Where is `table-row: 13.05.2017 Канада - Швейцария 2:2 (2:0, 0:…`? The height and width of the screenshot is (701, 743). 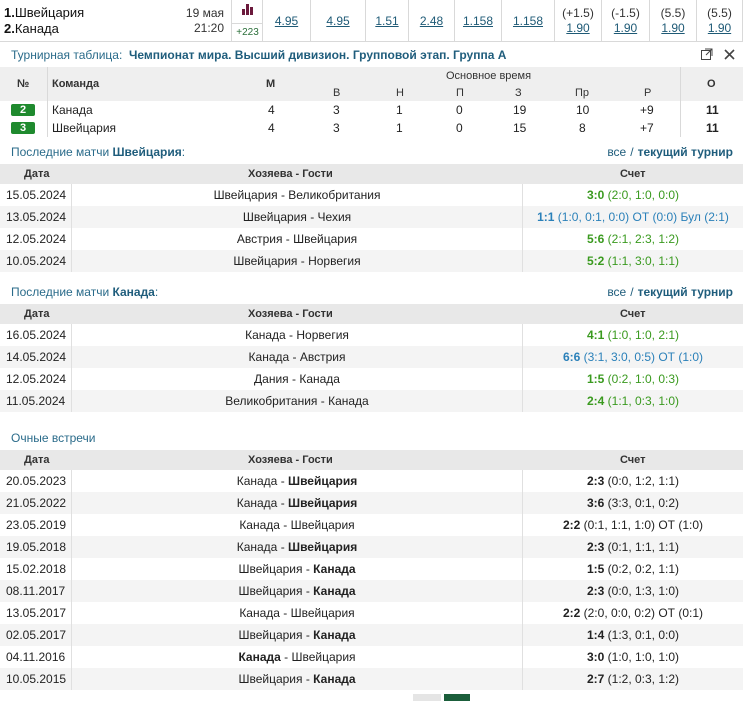 table-row: 13.05.2017 Канада - Швейцария 2:2 (2:0, 0:… is located at coordinates (371, 613).